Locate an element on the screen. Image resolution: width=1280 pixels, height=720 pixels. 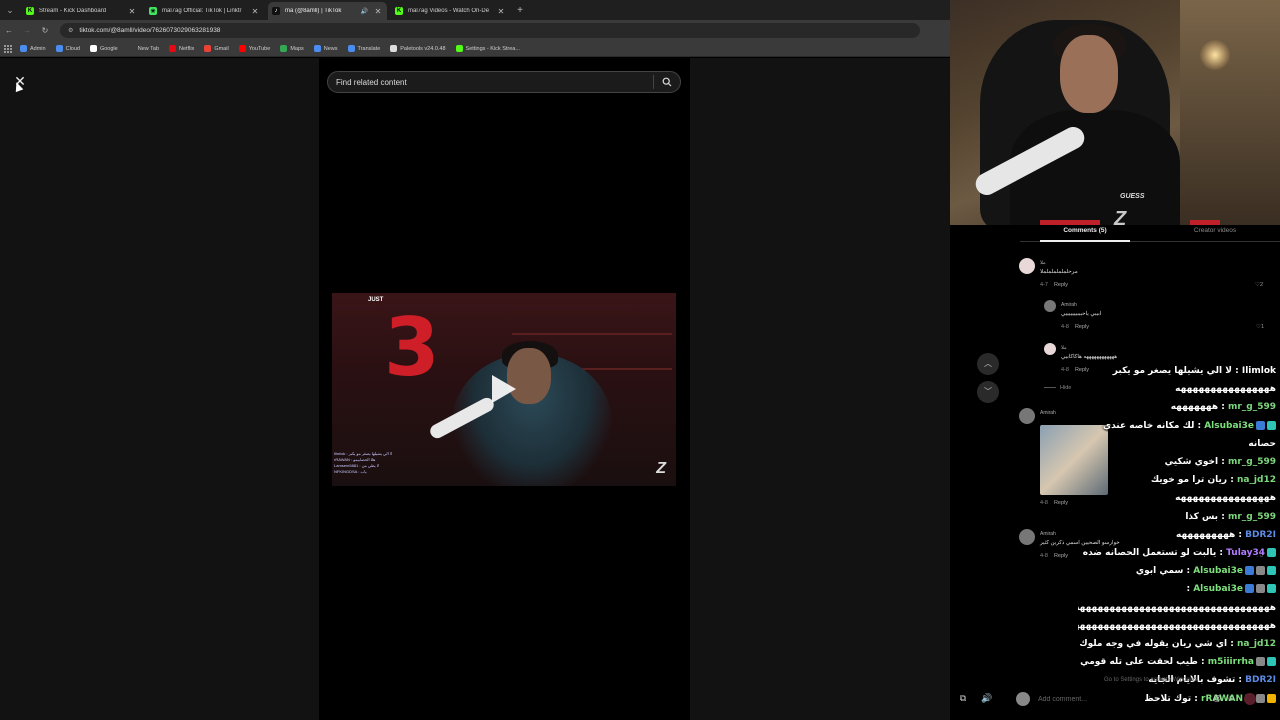
bookmark-item: Translate is located at coordinates (363, 48).